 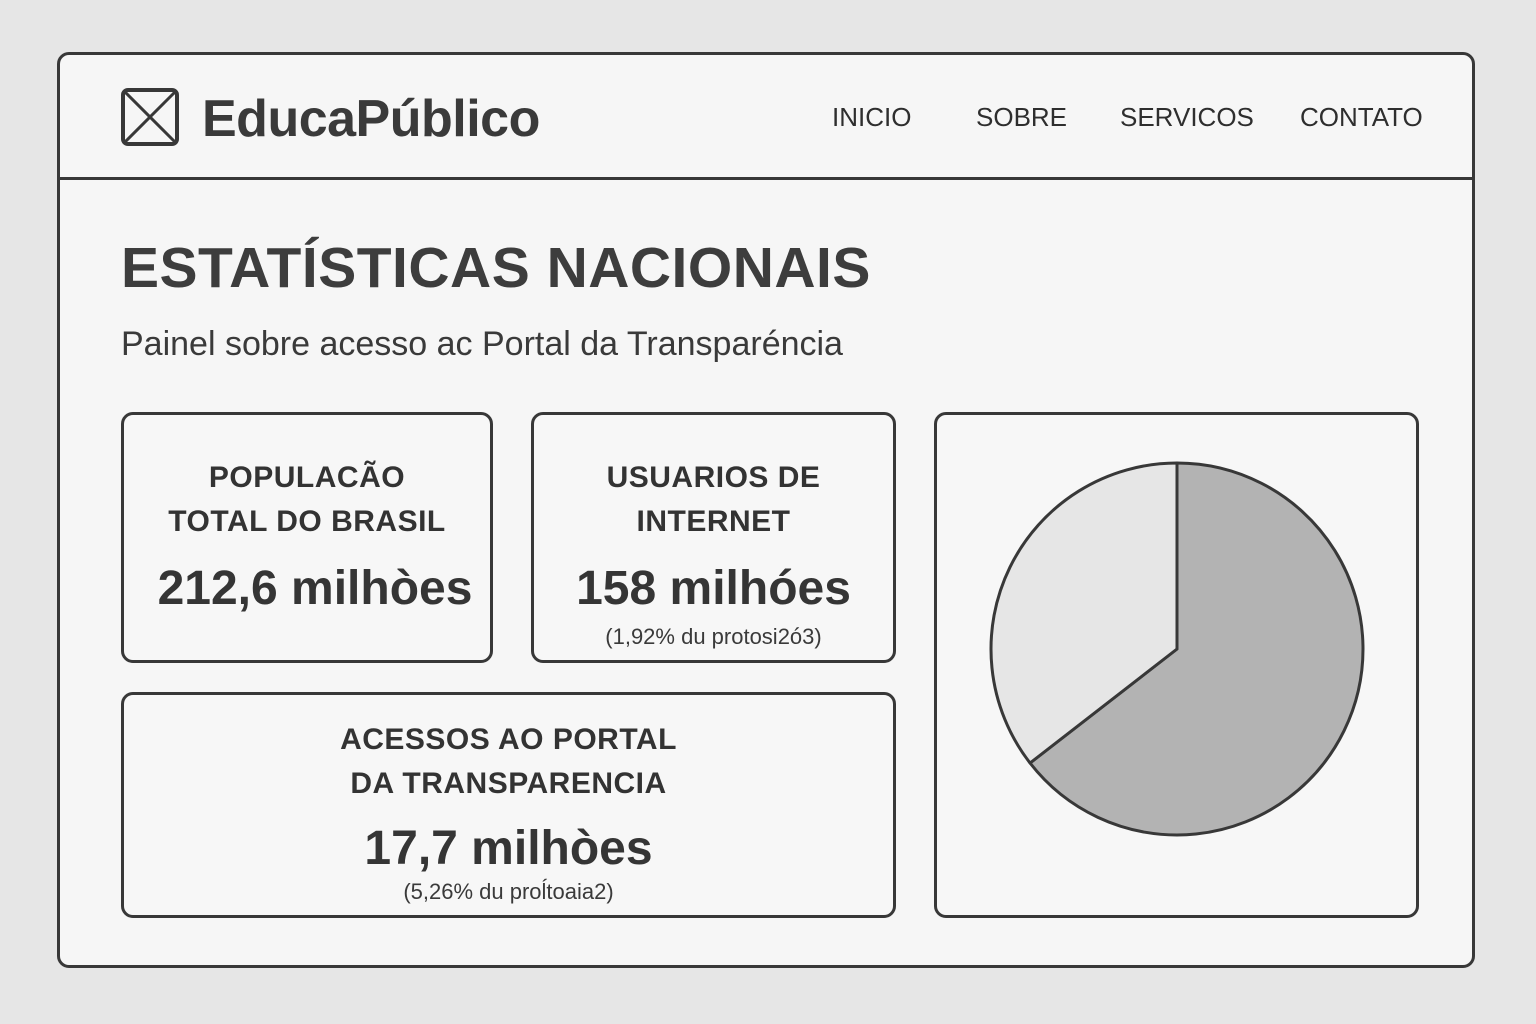 What do you see at coordinates (713, 500) in the screenshot?
I see `internet-users-label: USUARIOS DE INTERNET` at bounding box center [713, 500].